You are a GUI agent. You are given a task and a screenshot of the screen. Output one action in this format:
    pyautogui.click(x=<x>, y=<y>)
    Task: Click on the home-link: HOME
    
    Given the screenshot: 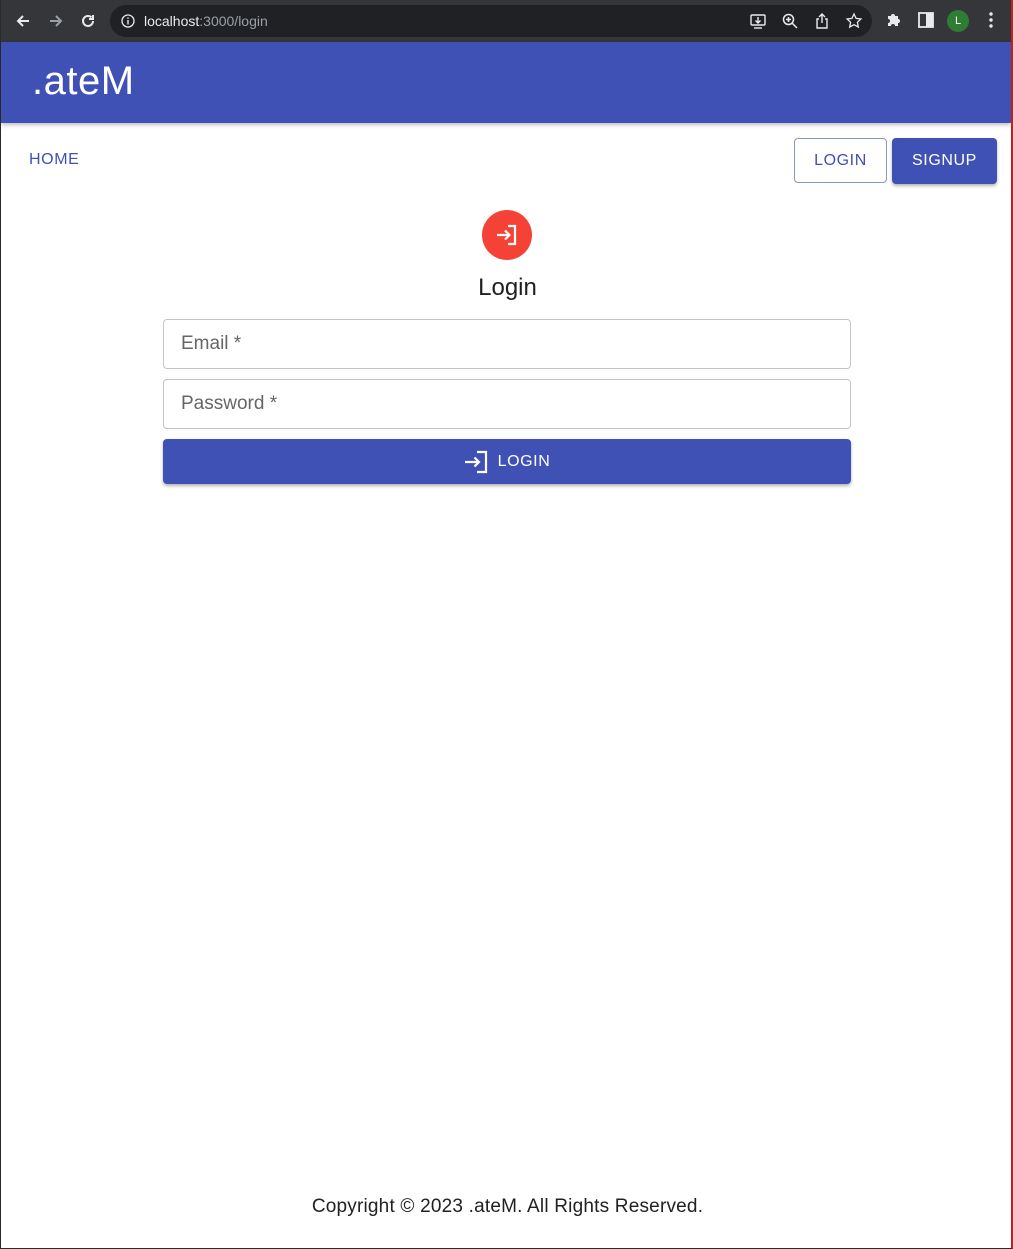 What is the action you would take?
    pyautogui.click(x=54, y=160)
    